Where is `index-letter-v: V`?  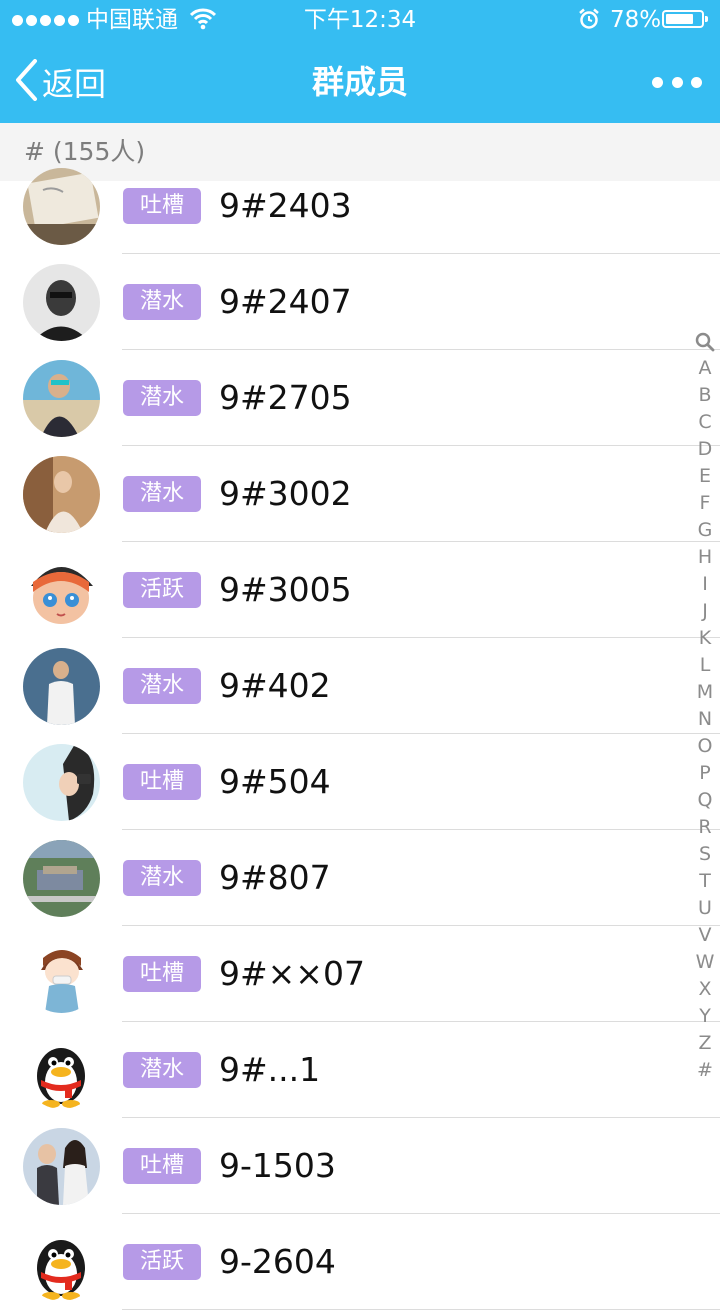
index-letter-v: V is located at coordinates (705, 935).